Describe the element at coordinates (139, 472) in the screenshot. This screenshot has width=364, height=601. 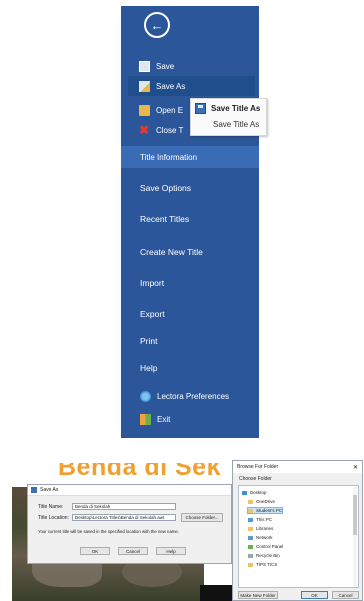
I see `slide-title-text: Benda di Sek` at that location.